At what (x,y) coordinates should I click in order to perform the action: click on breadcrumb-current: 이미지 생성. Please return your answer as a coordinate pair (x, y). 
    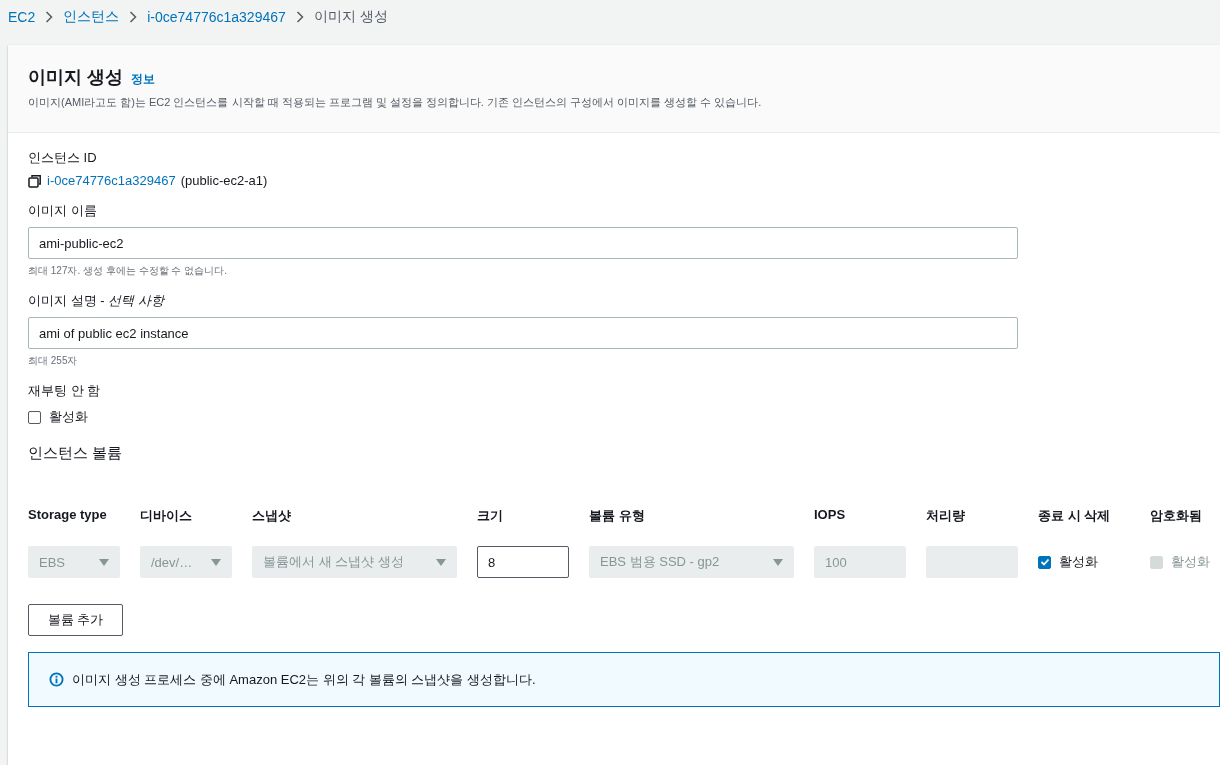
    Looking at the image, I should click on (350, 17).